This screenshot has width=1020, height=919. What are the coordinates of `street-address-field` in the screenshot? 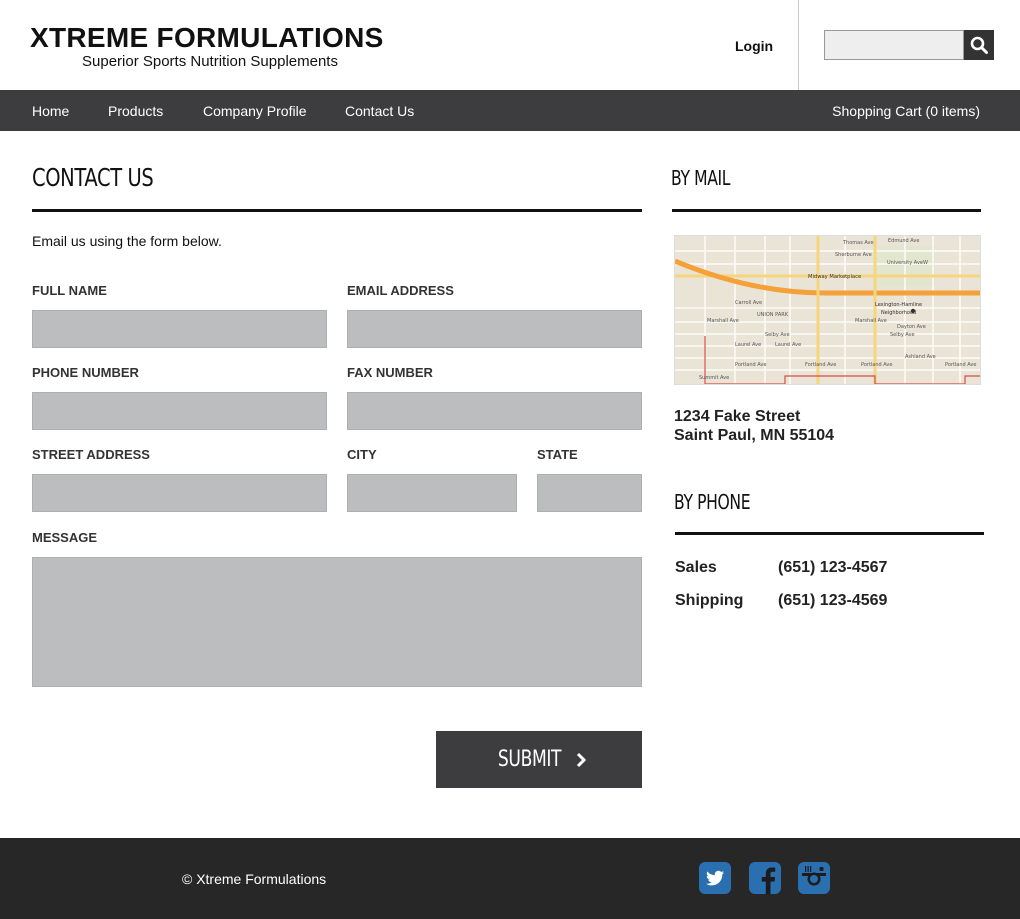 It's located at (179, 493).